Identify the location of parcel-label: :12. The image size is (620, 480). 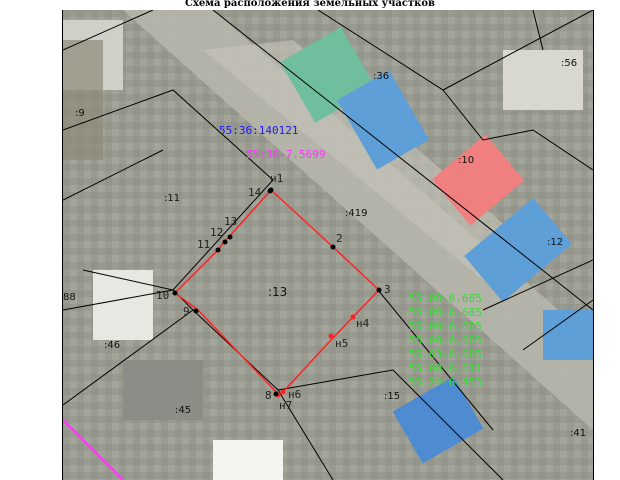
(555, 242).